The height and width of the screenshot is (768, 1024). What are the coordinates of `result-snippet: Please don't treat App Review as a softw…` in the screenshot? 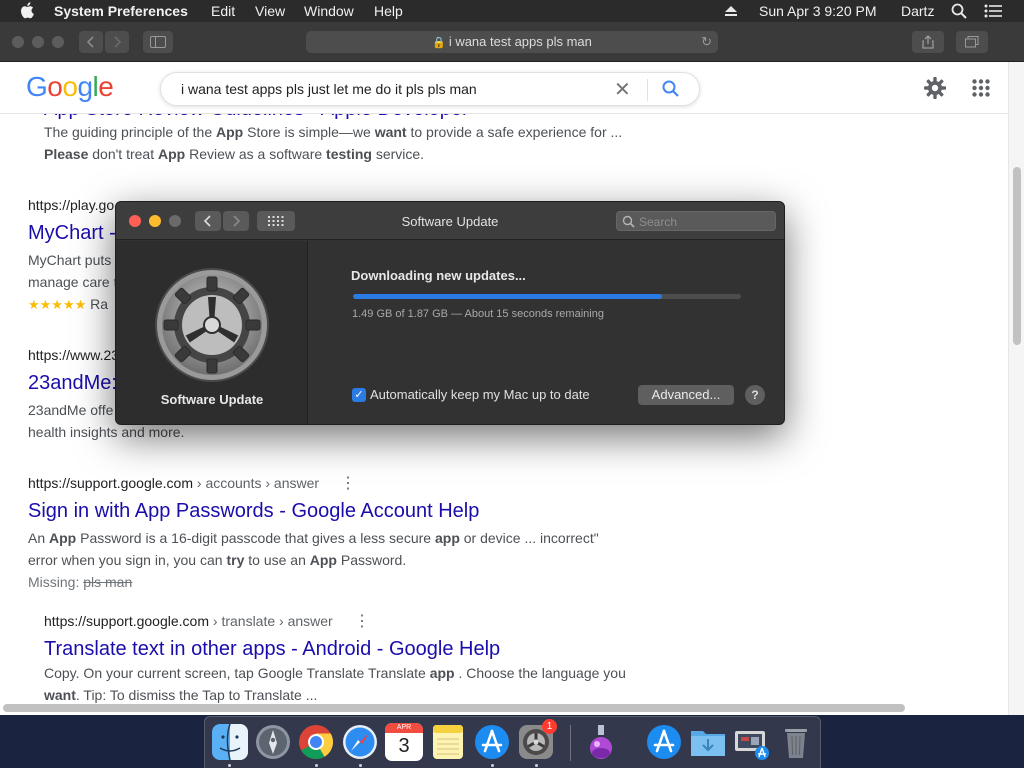 It's located at (234, 154).